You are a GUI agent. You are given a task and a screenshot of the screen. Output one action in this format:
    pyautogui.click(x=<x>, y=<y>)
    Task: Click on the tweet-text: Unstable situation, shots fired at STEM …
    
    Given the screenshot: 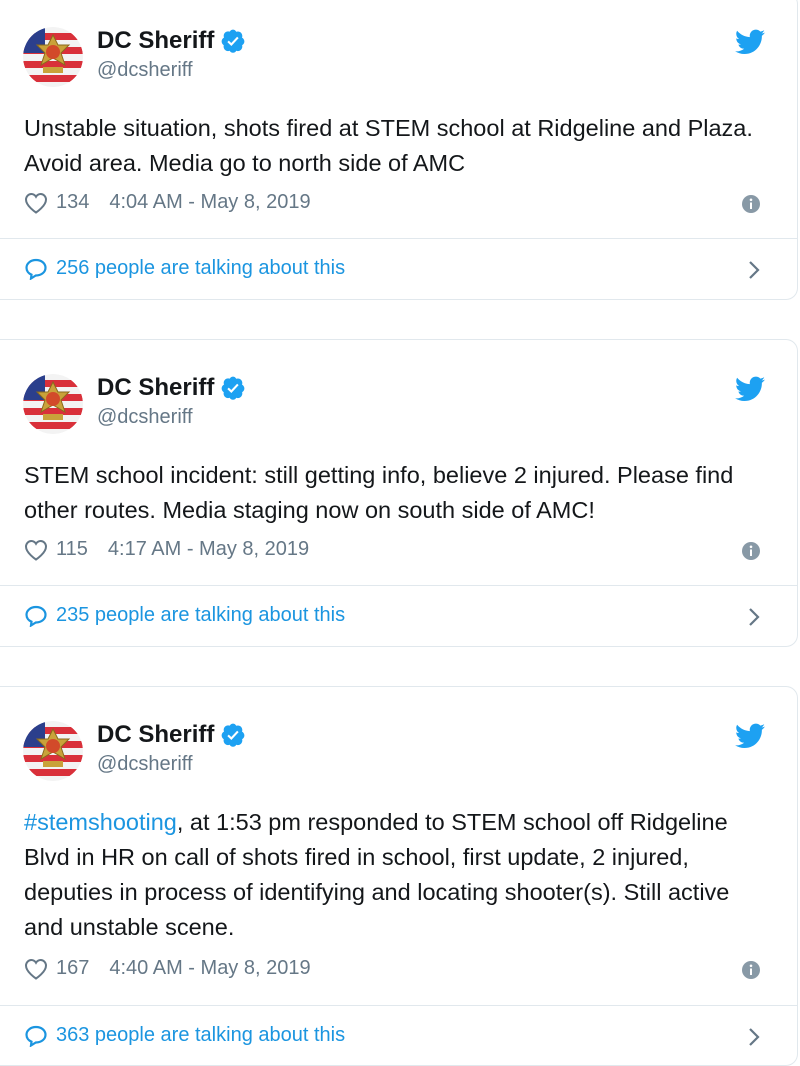 What is the action you would take?
    pyautogui.click(x=388, y=145)
    